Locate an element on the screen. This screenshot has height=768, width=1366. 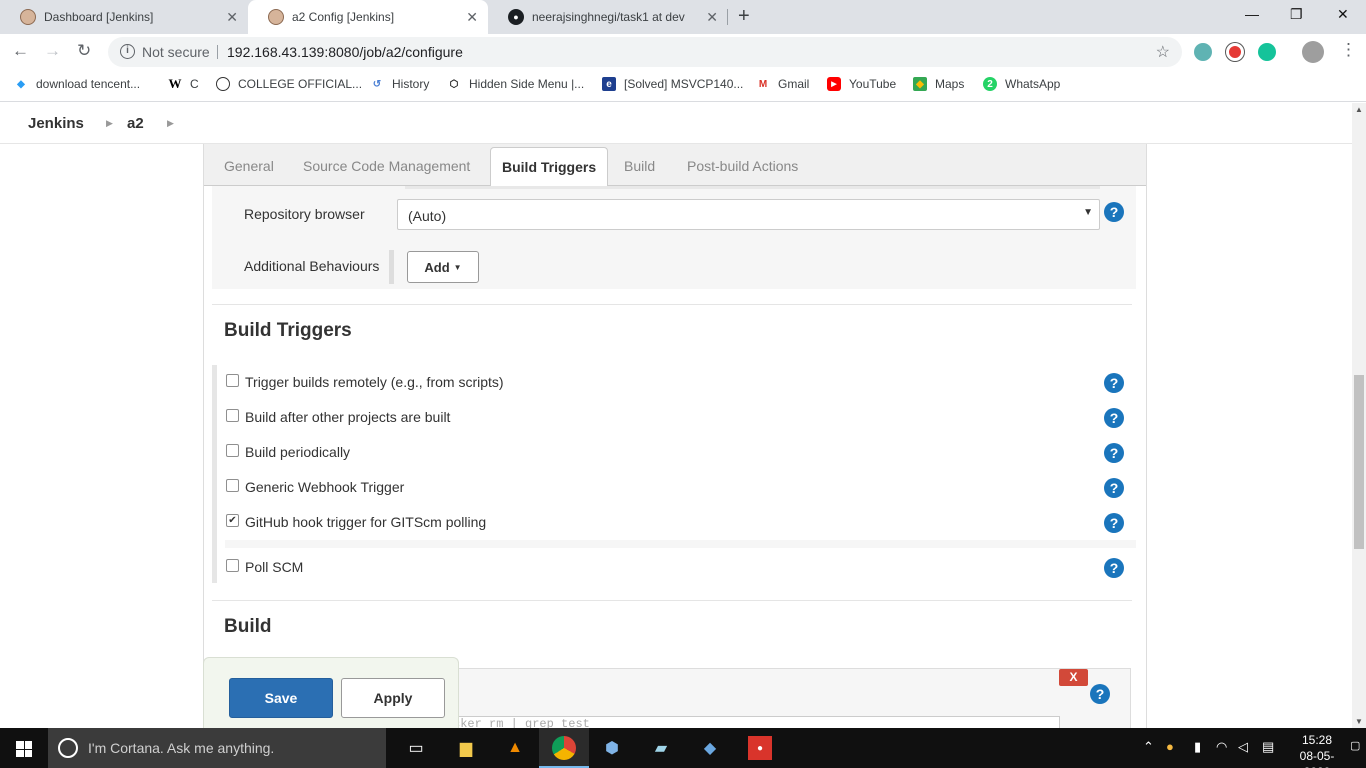
tab-source-code-management: Source Code Management is located at coordinates (386, 166).